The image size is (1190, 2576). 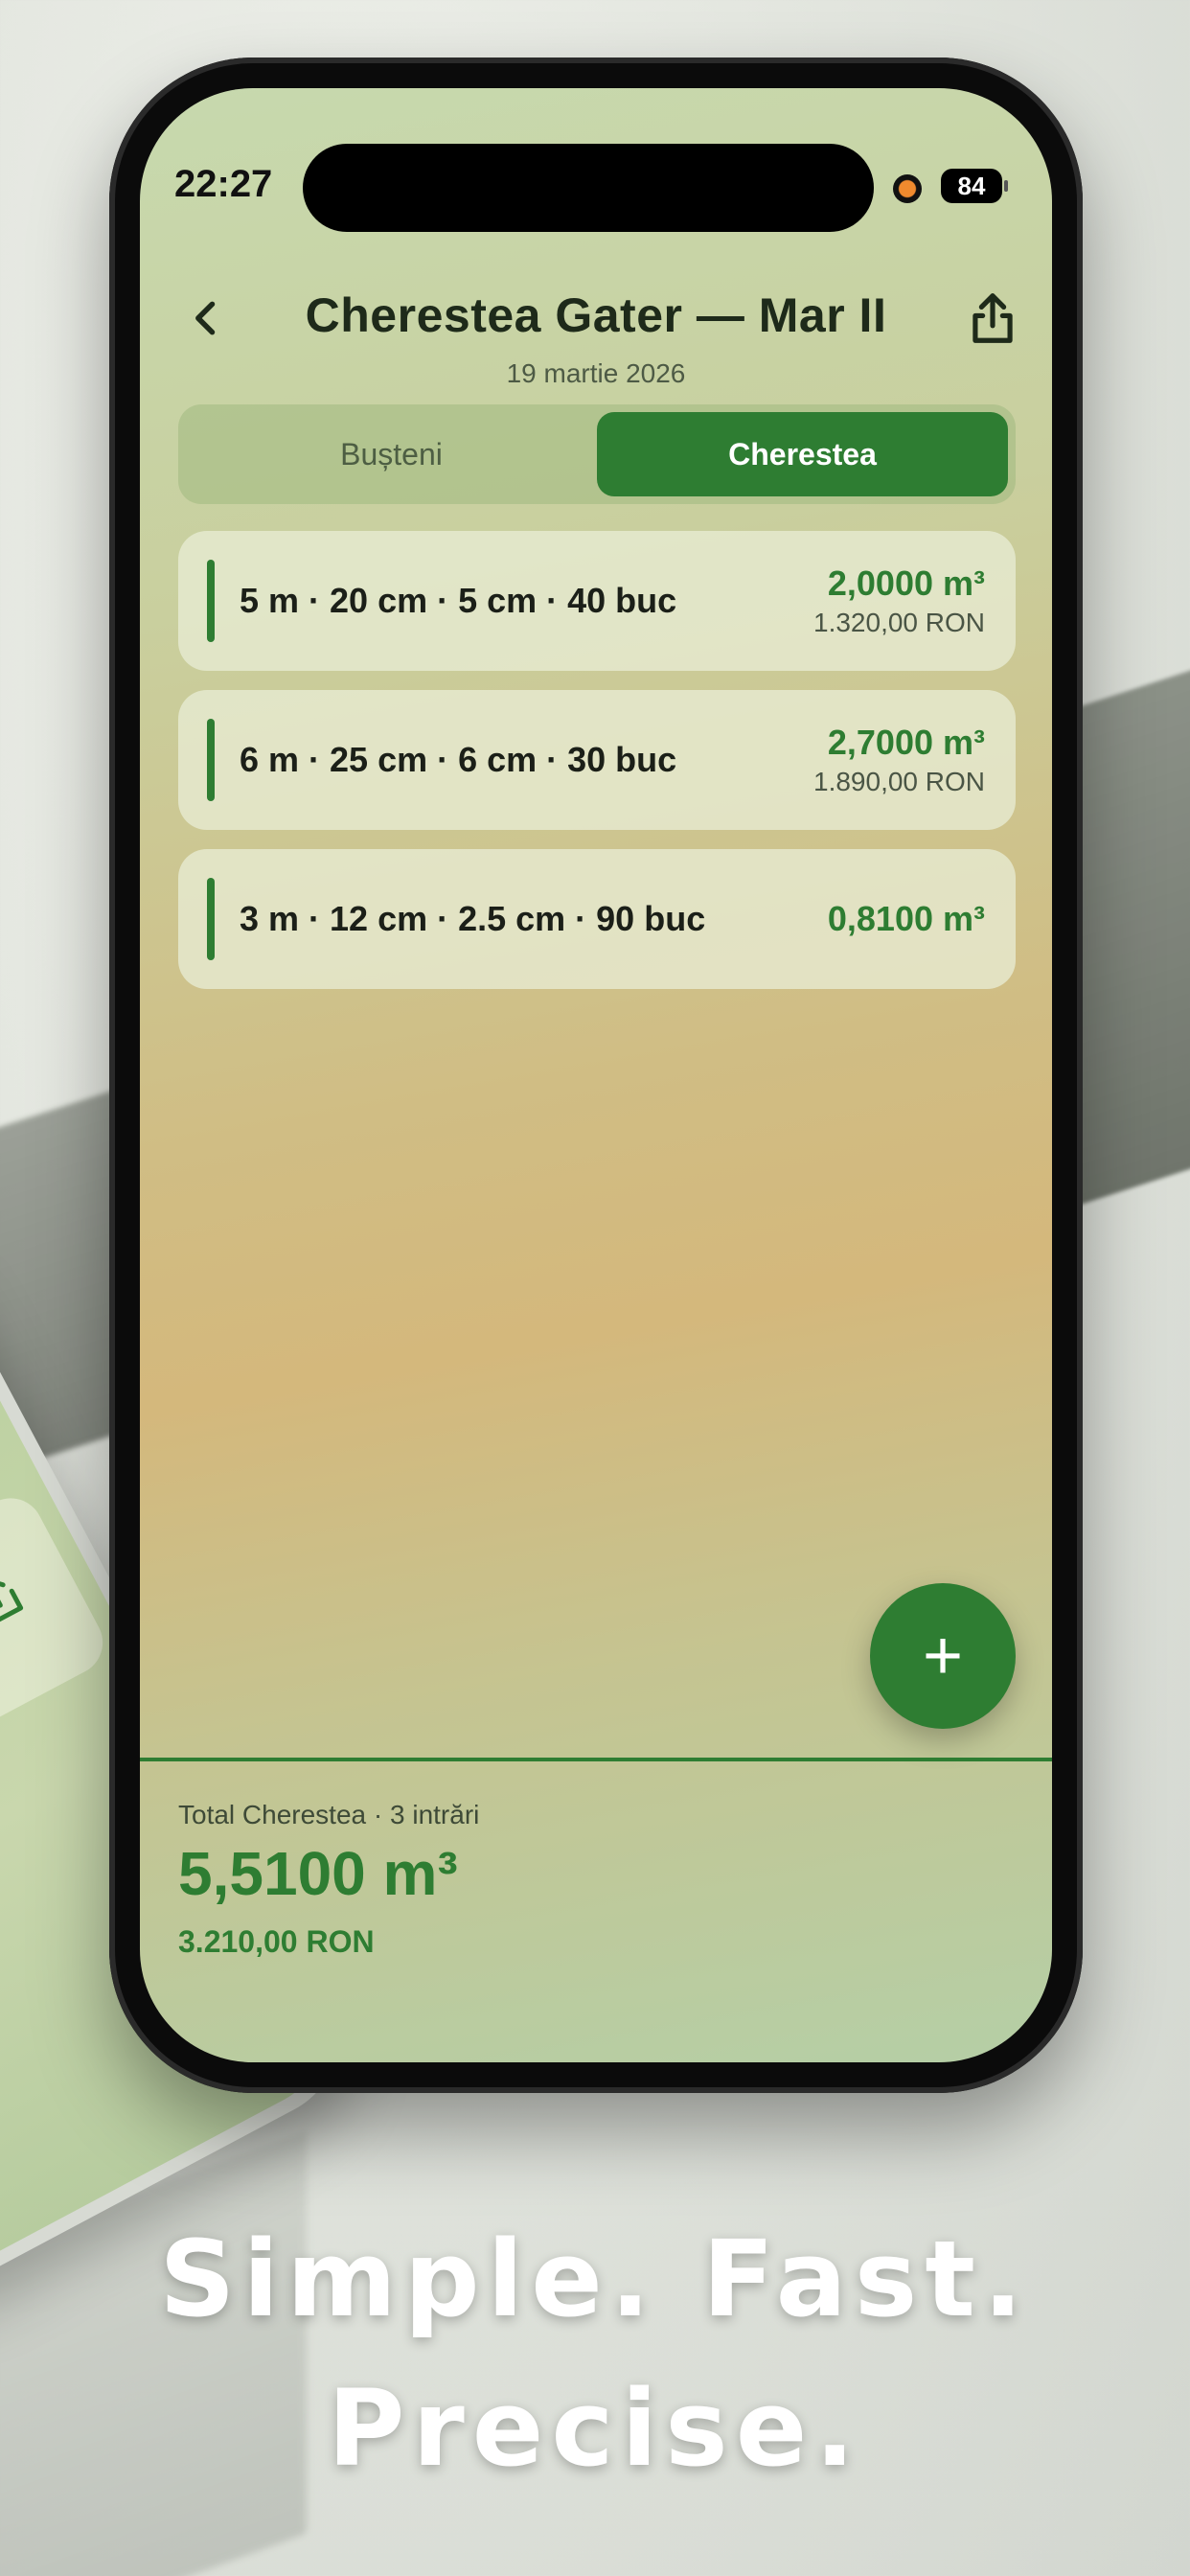 I want to click on status-bar: 22:27 84, so click(x=596, y=160).